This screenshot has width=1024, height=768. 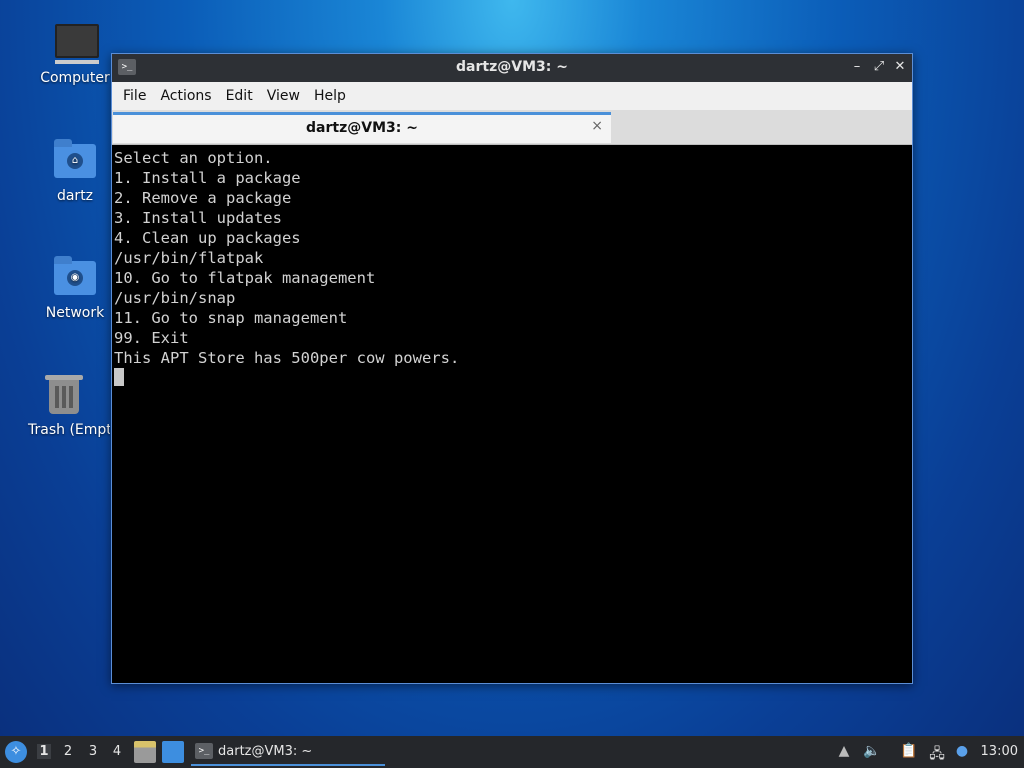 What do you see at coordinates (16, 752) in the screenshot?
I see `start-menu-icon: ✧` at bounding box center [16, 752].